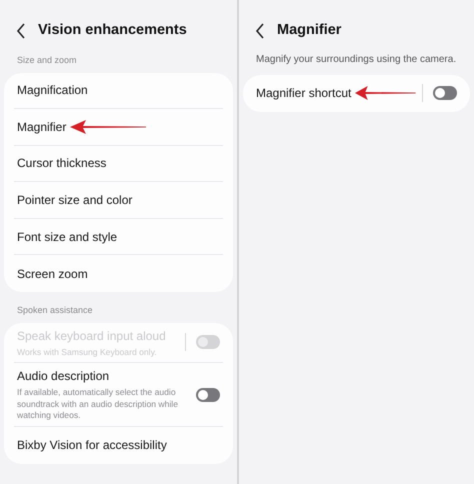 This screenshot has height=484, width=474. Describe the element at coordinates (118, 273) in the screenshot. I see `settings-item: Screen zoom` at that location.